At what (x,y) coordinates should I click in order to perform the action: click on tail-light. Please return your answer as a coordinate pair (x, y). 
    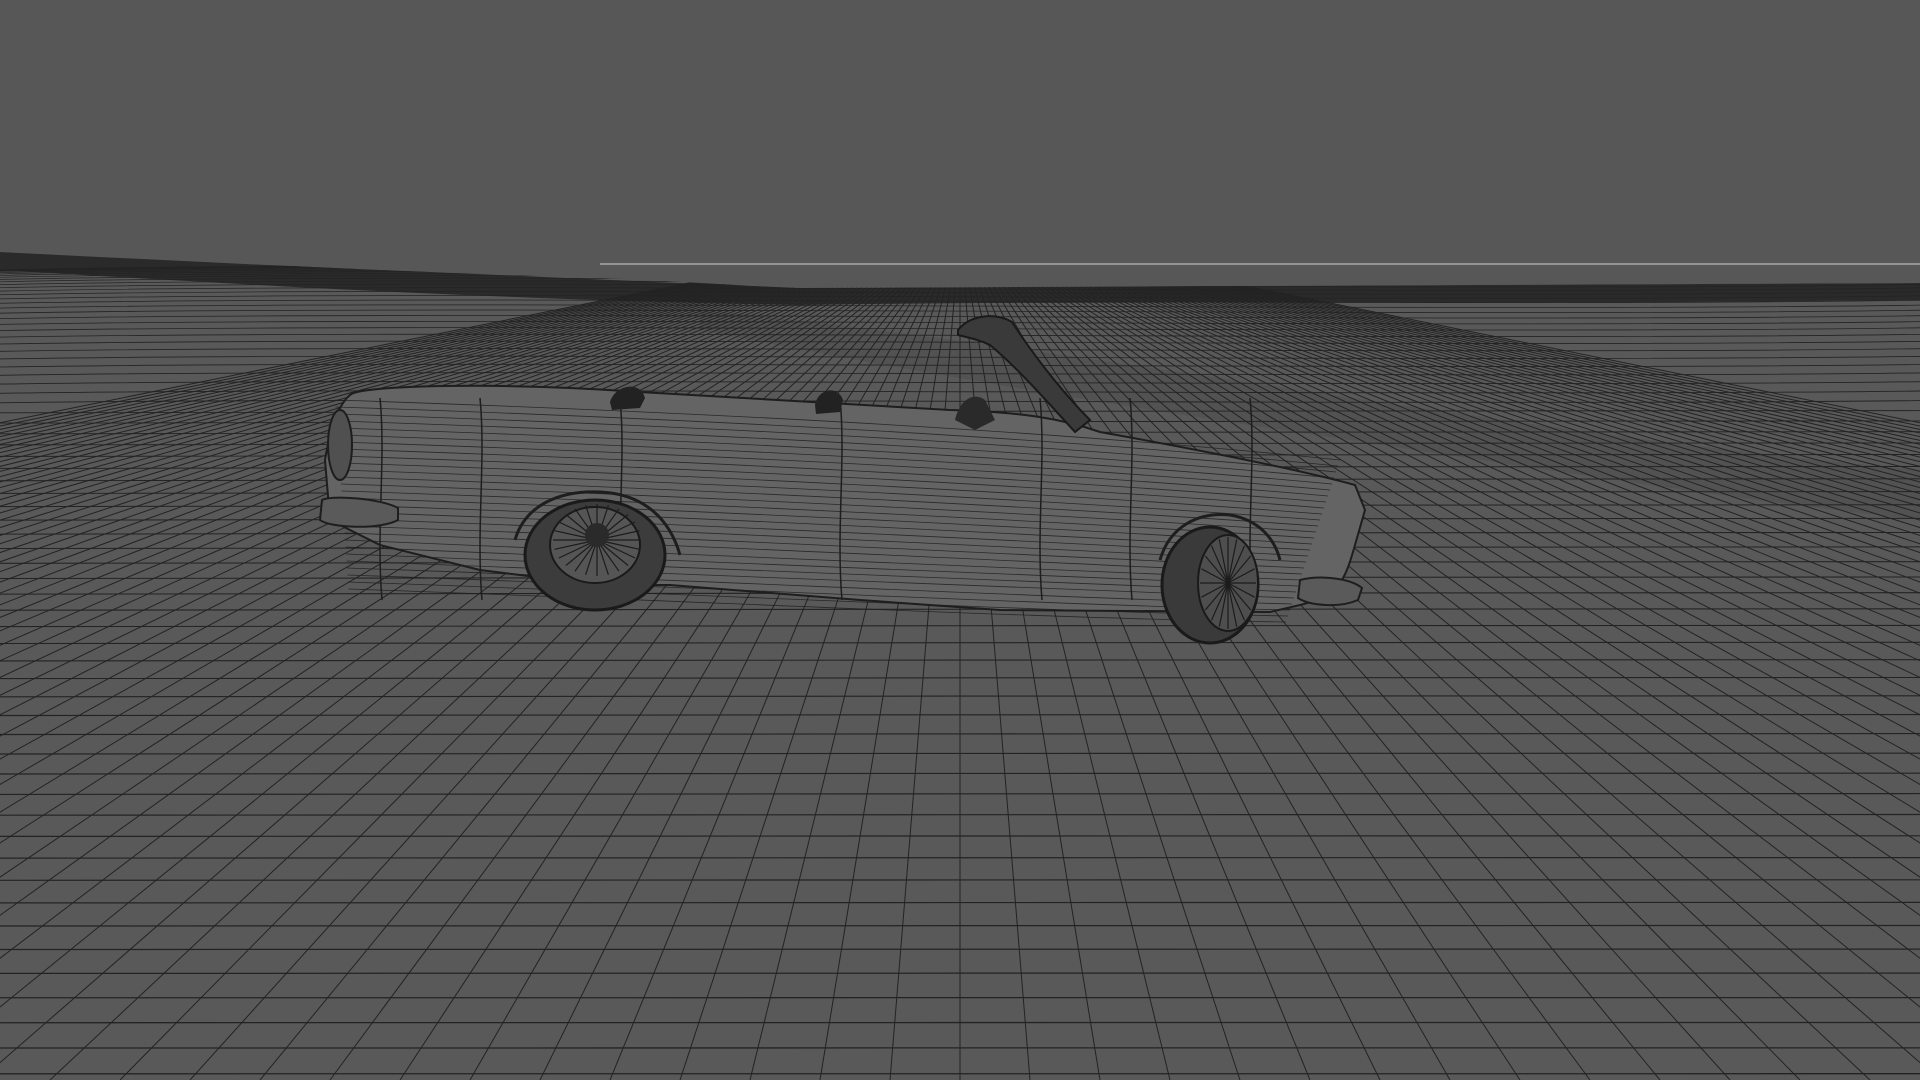
    Looking at the image, I should click on (340, 445).